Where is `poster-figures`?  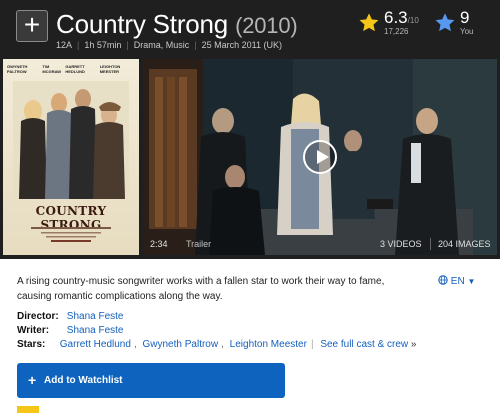
poster-figures is located at coordinates (71, 140).